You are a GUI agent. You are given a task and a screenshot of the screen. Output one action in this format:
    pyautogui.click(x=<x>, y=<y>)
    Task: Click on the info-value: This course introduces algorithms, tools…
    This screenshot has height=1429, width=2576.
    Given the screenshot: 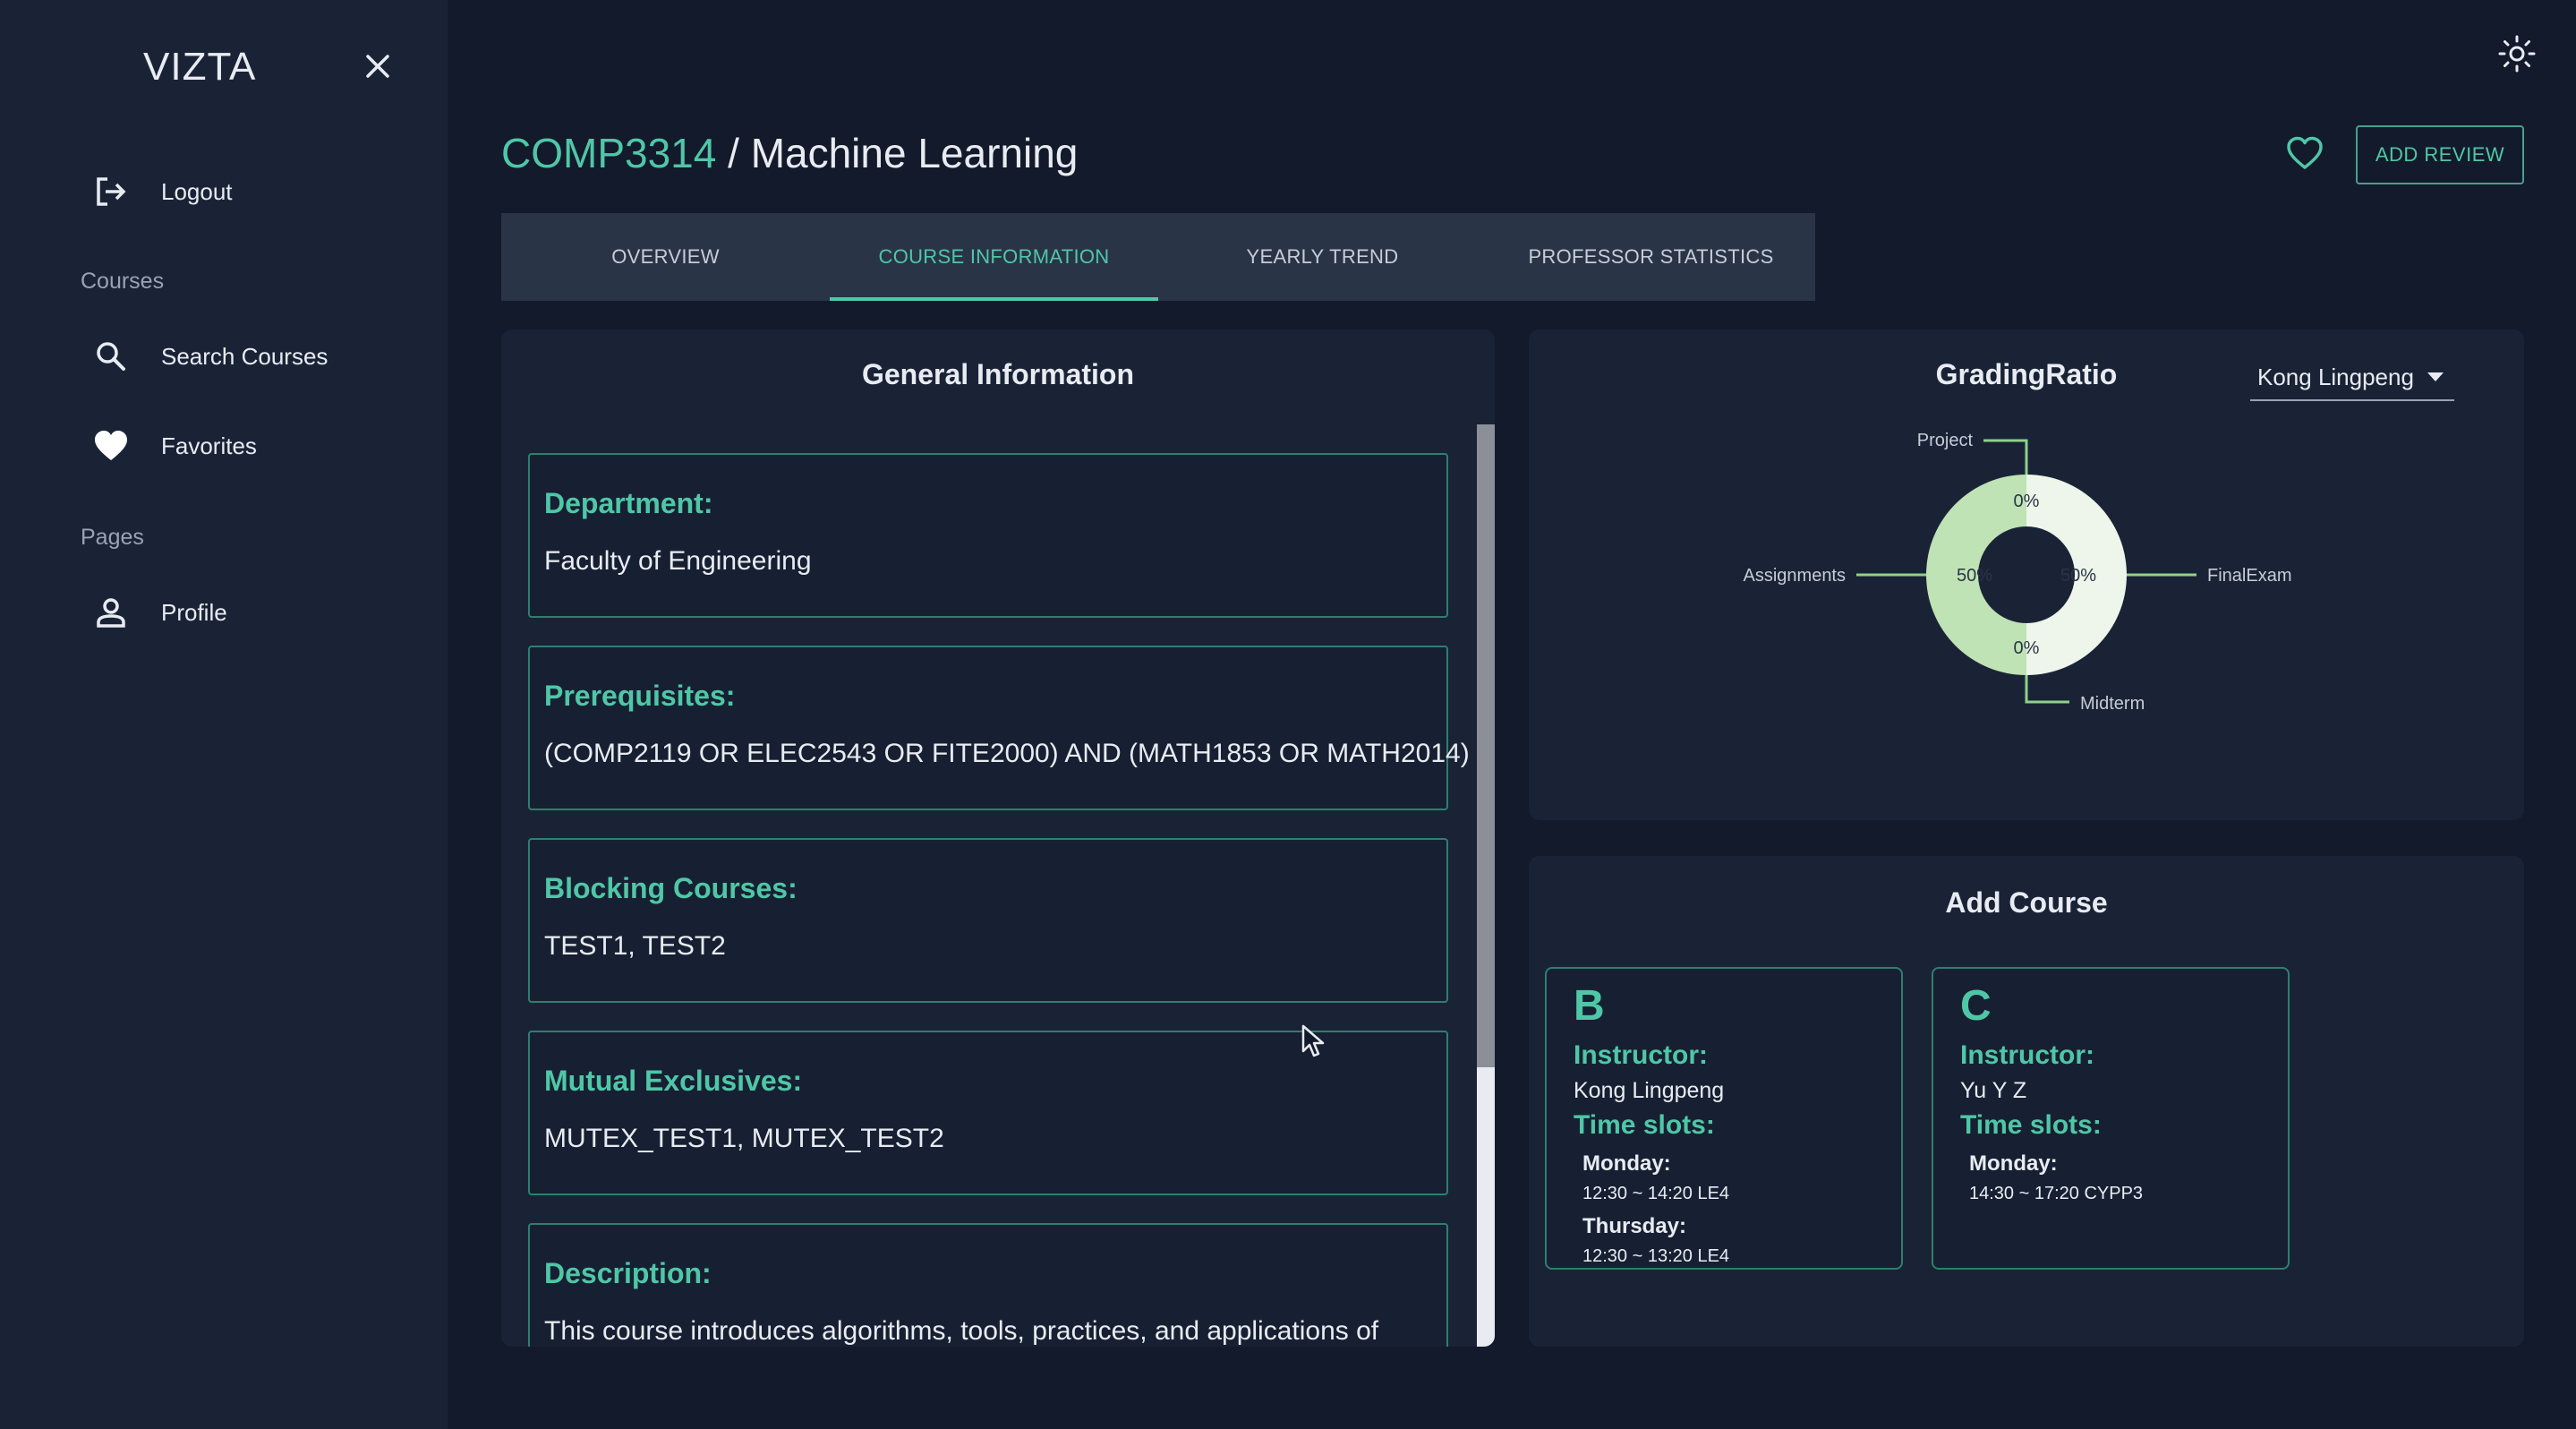 What is the action you would take?
    pyautogui.click(x=961, y=1331)
    